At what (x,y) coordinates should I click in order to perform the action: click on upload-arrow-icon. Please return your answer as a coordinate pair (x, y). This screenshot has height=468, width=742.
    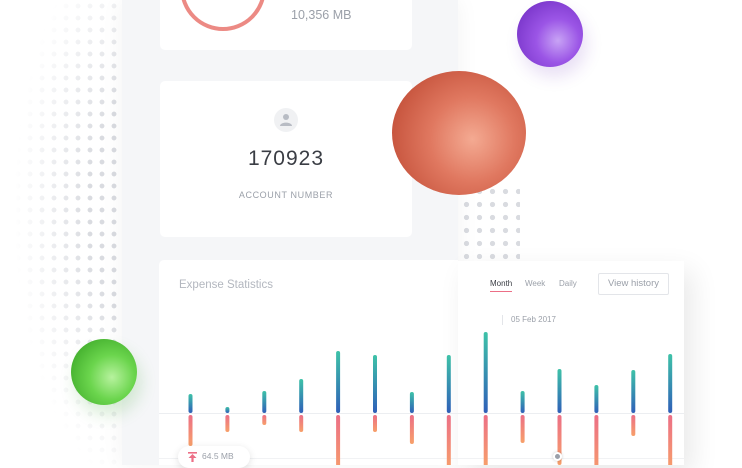
    Looking at the image, I should click on (192, 457).